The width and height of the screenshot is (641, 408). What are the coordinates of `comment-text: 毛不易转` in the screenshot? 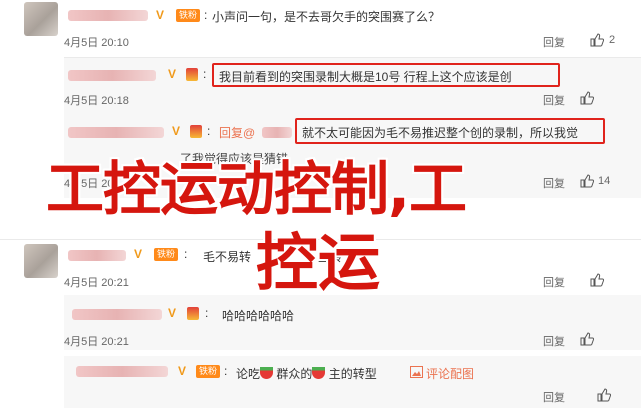 It's located at (227, 257).